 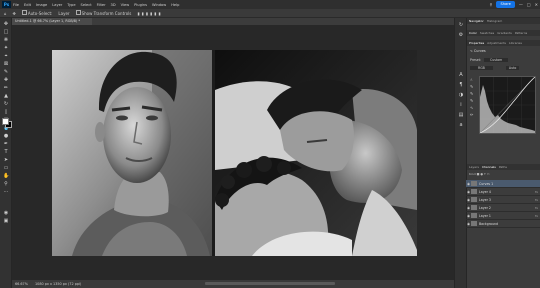 What do you see at coordinates (6, 168) in the screenshot?
I see `rectangle-tool-icon: ▭` at bounding box center [6, 168].